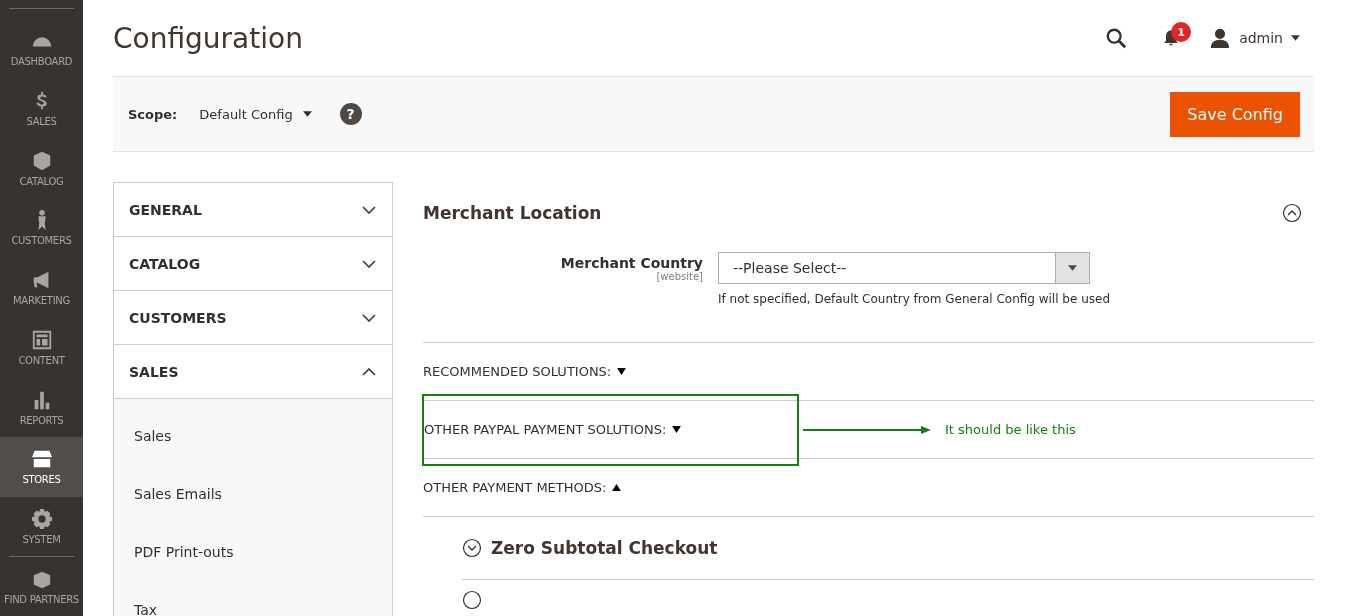 This screenshot has width=1345, height=616. I want to click on config-subtab: Sales Emails, so click(253, 494).